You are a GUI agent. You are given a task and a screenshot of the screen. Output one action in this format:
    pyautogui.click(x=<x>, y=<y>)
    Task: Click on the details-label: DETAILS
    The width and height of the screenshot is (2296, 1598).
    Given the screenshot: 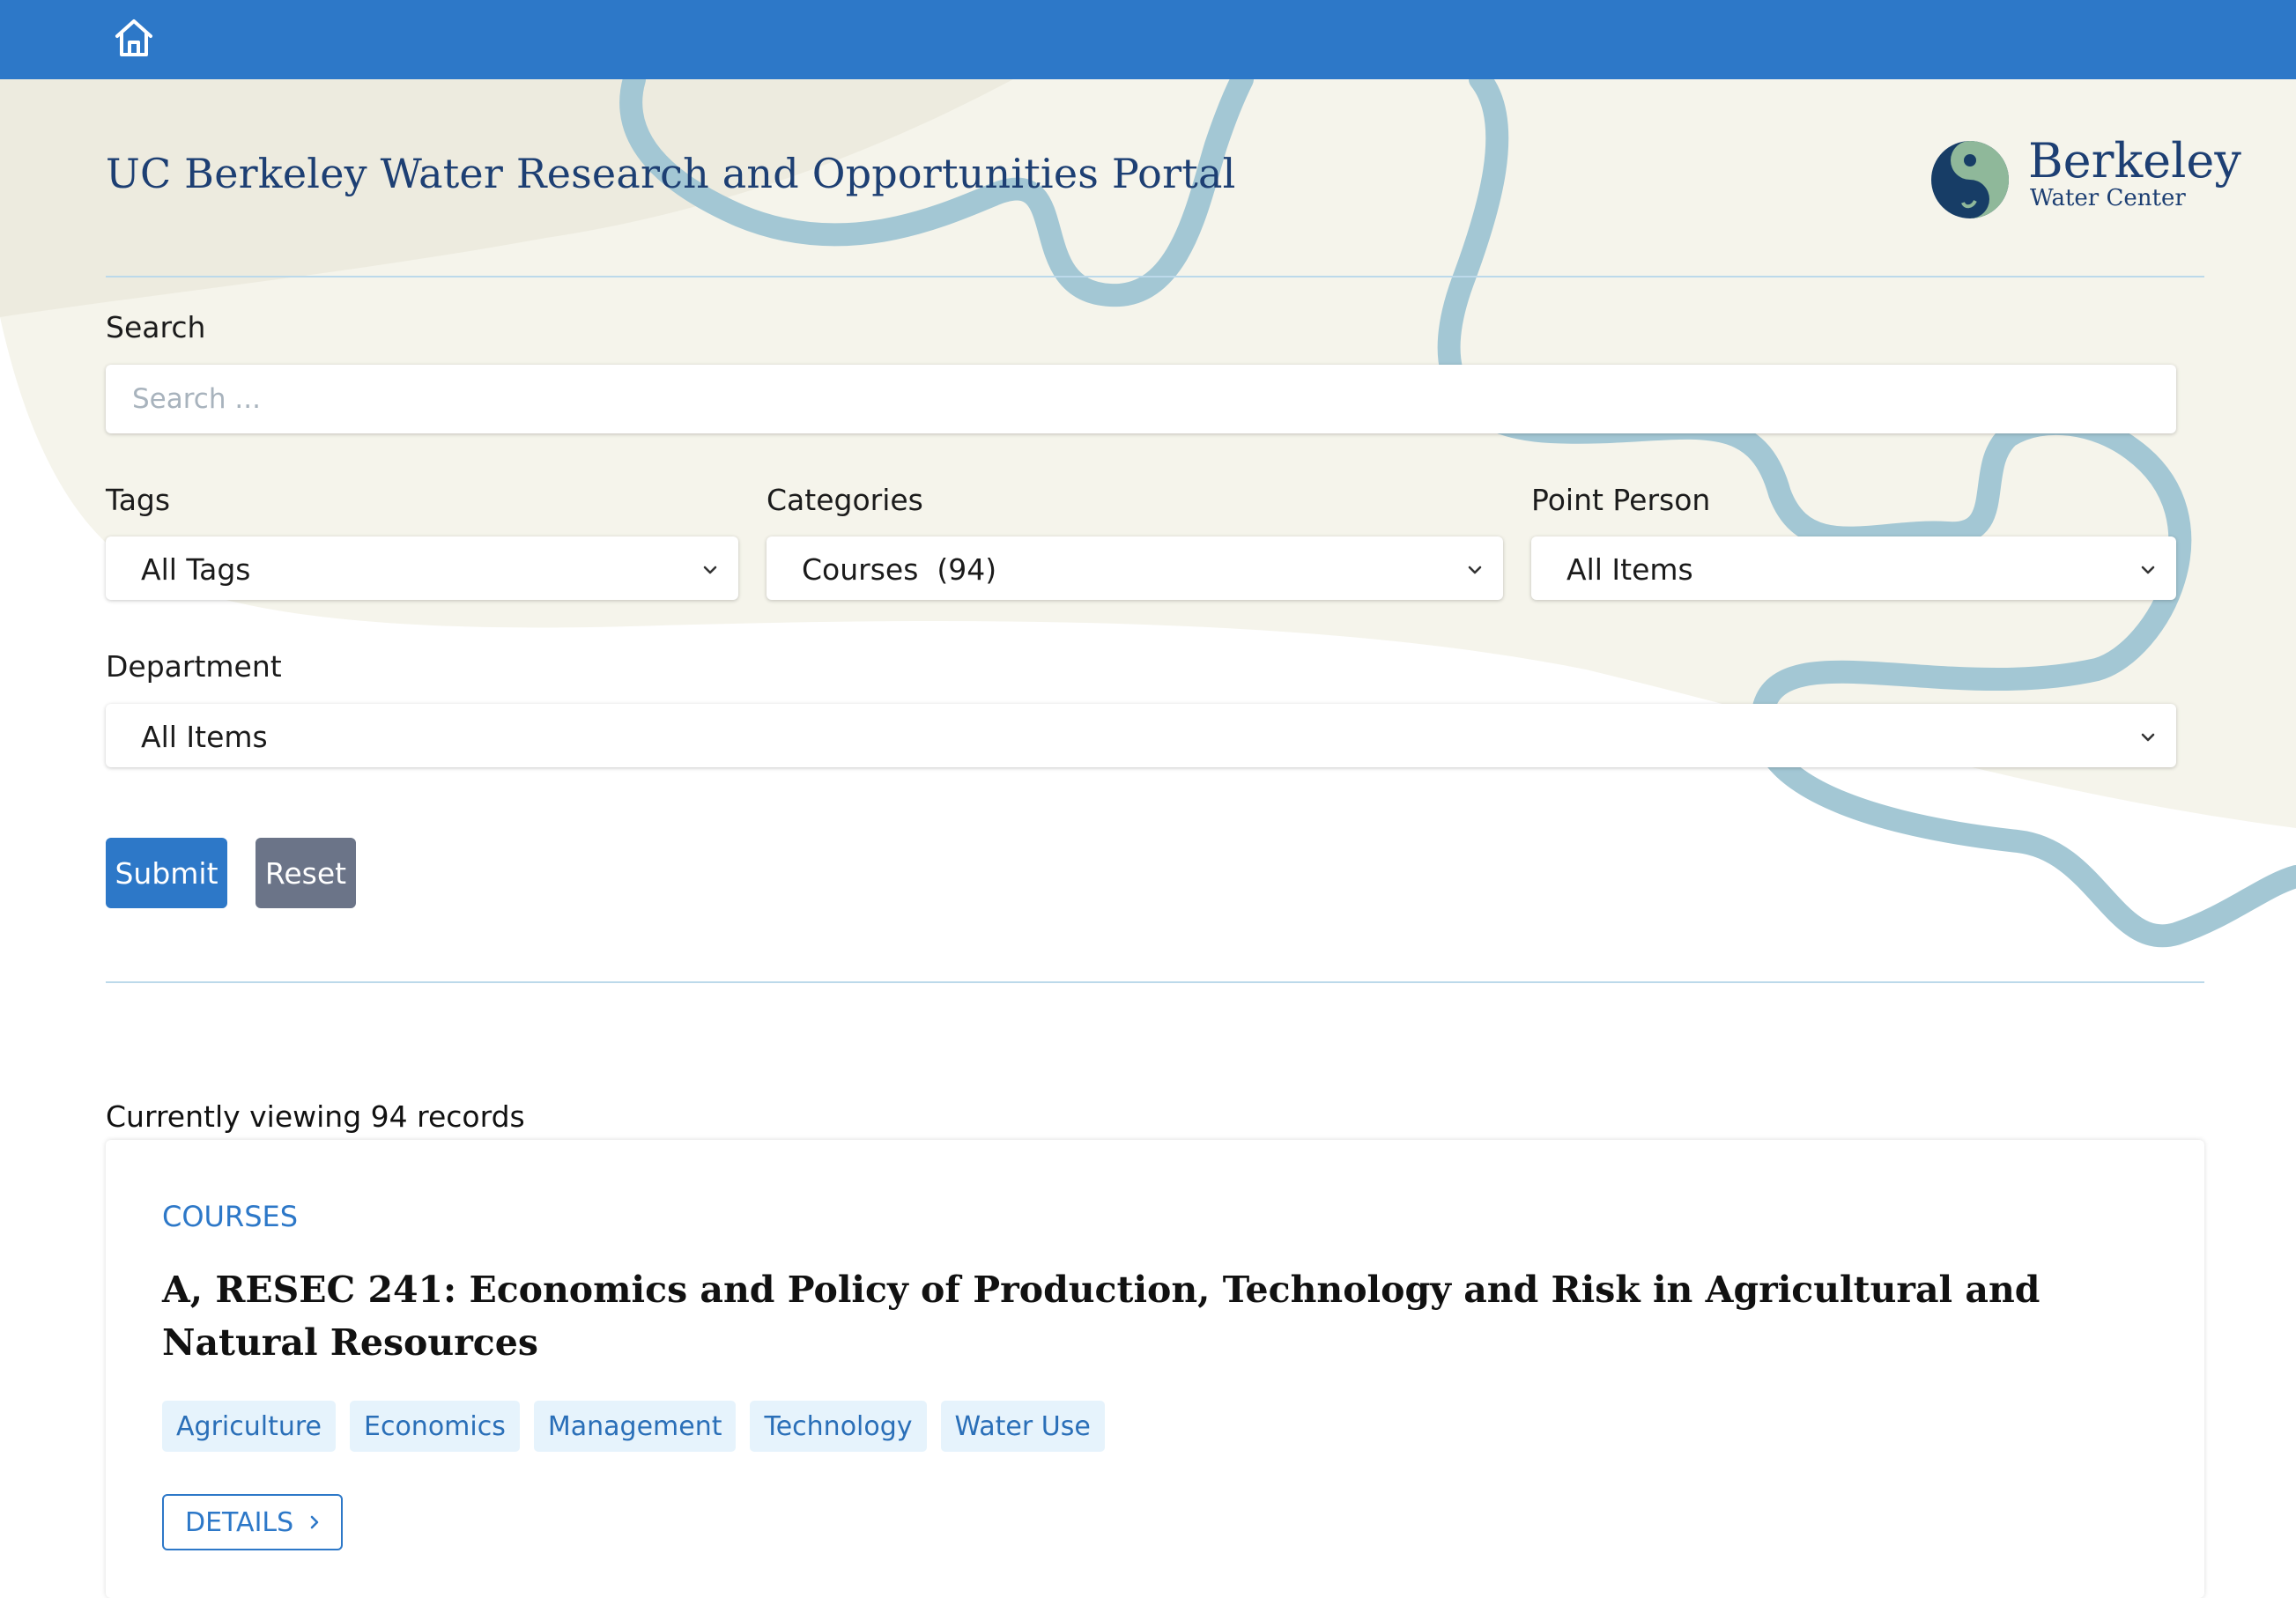 What is the action you would take?
    pyautogui.click(x=240, y=1522)
    